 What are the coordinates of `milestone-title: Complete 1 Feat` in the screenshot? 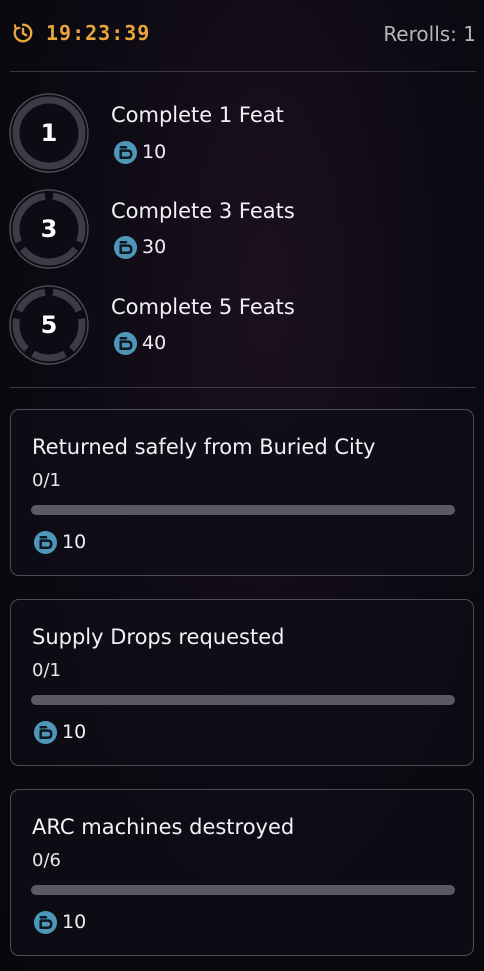 It's located at (197, 115).